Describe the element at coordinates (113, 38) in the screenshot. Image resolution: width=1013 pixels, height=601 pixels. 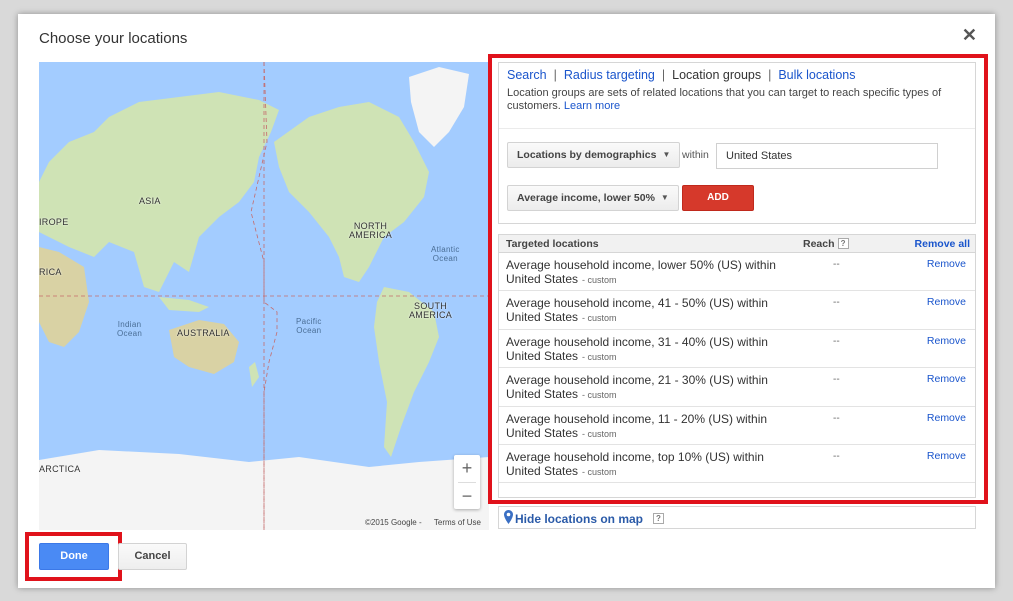
I see `dialog-title: Choose your locations` at that location.